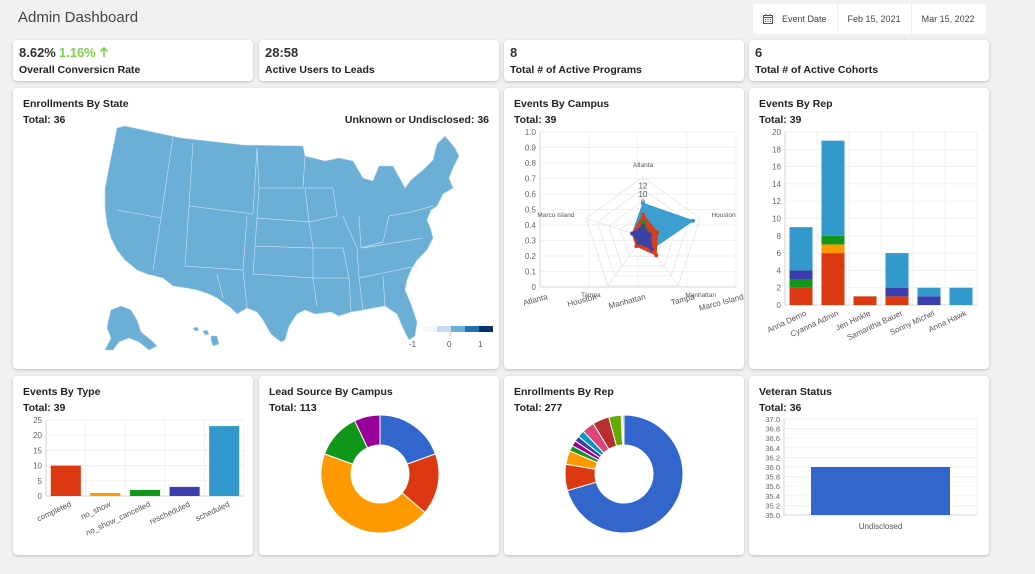  I want to click on y-tick-label: 35.4, so click(772, 496).